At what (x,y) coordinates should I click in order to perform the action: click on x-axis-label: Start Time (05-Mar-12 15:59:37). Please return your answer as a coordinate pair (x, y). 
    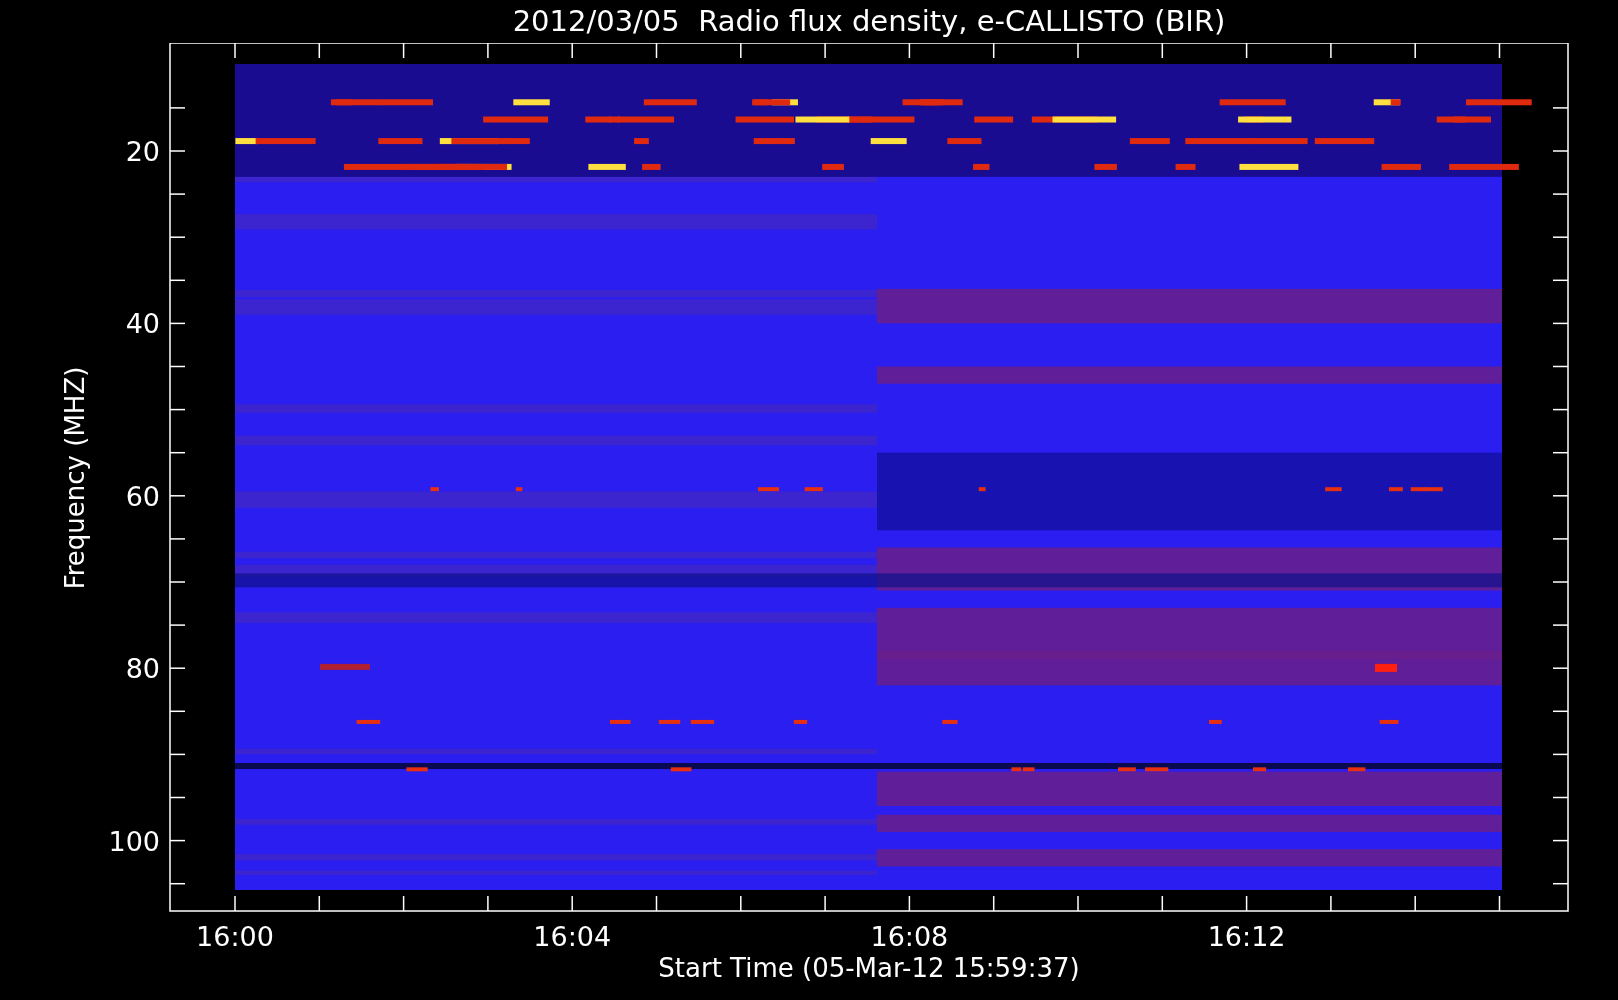
    Looking at the image, I should click on (869, 968).